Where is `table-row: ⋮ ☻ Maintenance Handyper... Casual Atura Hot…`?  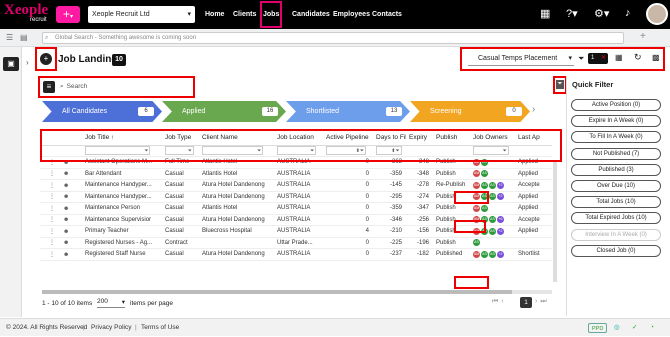
table-row: ⋮ ☻ Maintenance Handyper... Casual Atura Hot… is located at coordinates (296, 185).